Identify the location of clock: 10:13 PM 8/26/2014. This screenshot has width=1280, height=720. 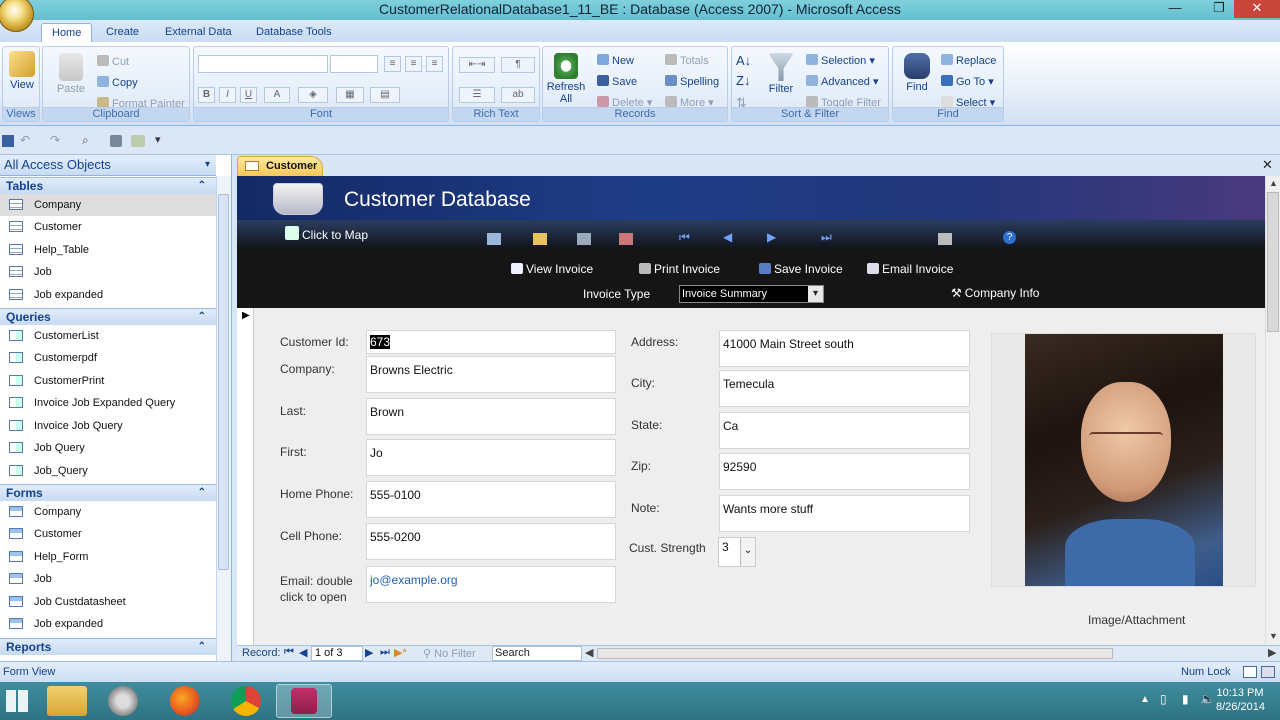
(1240, 700).